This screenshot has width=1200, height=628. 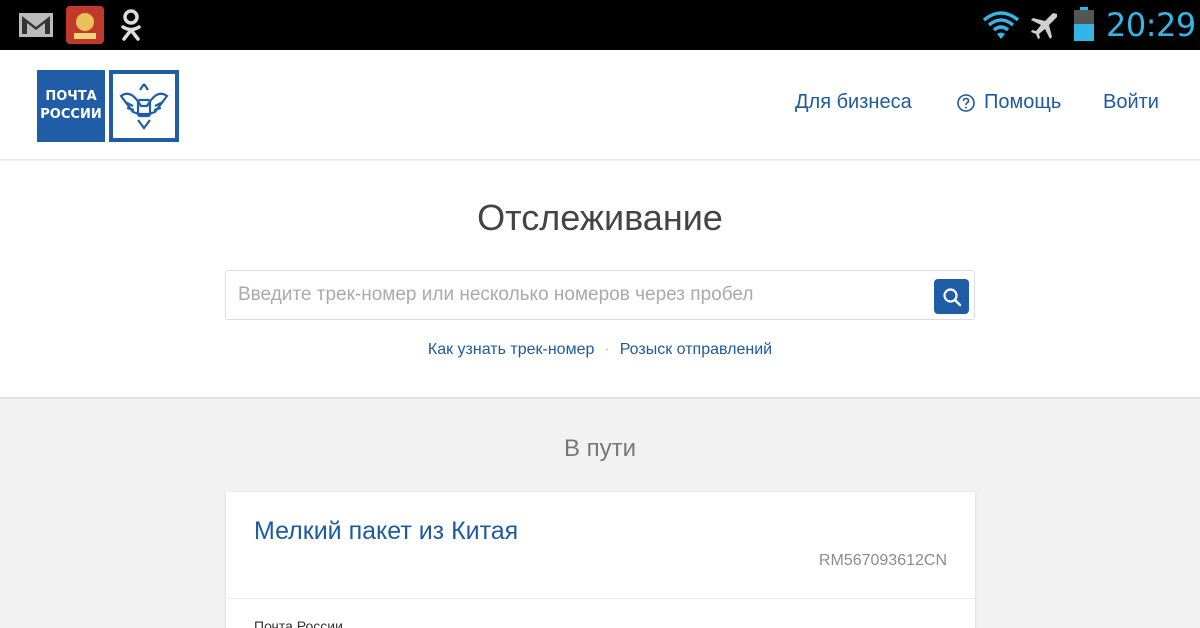 I want to click on airplane-icon, so click(x=1044, y=26).